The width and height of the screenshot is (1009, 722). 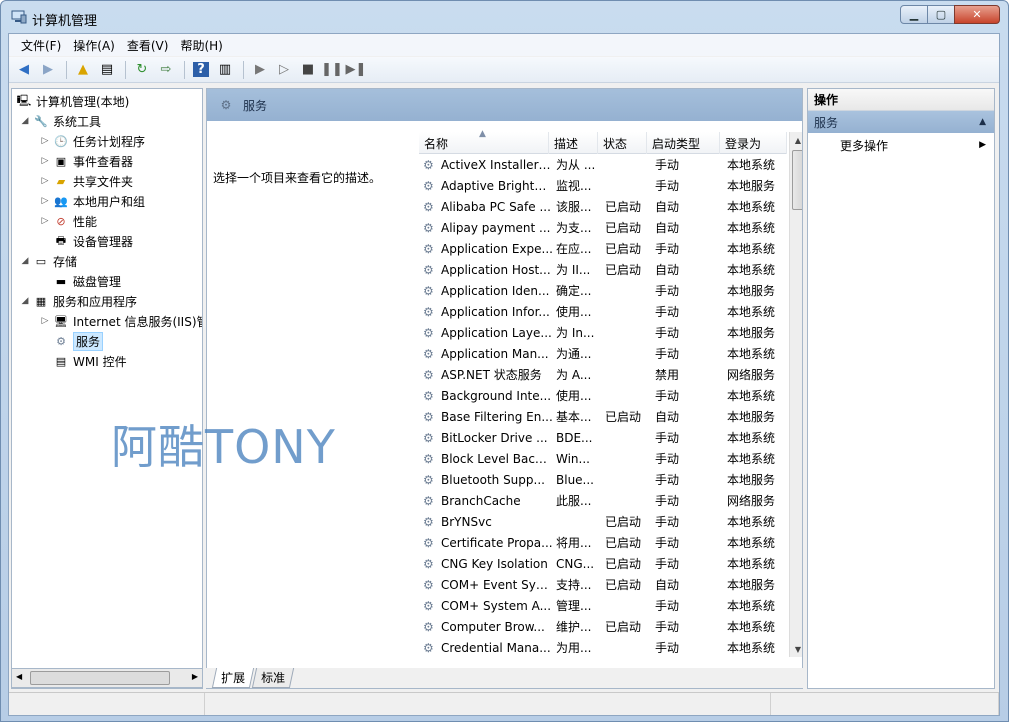 I want to click on tree-item-shared-folders: ▷ ▰ 共享文件夹, so click(x=86, y=181).